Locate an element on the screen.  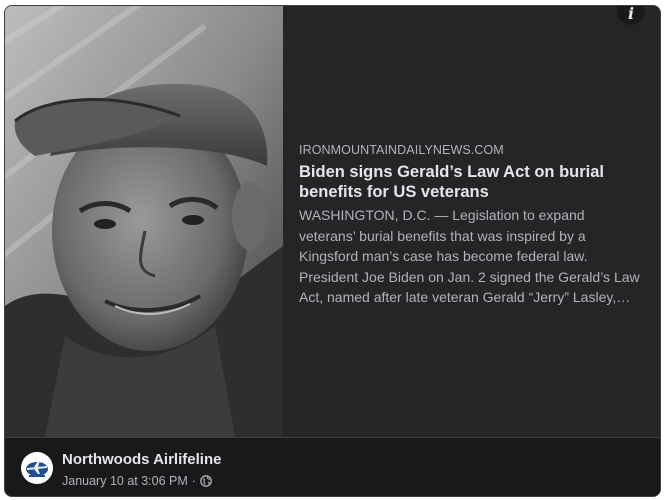
avatar is located at coordinates (37, 468).